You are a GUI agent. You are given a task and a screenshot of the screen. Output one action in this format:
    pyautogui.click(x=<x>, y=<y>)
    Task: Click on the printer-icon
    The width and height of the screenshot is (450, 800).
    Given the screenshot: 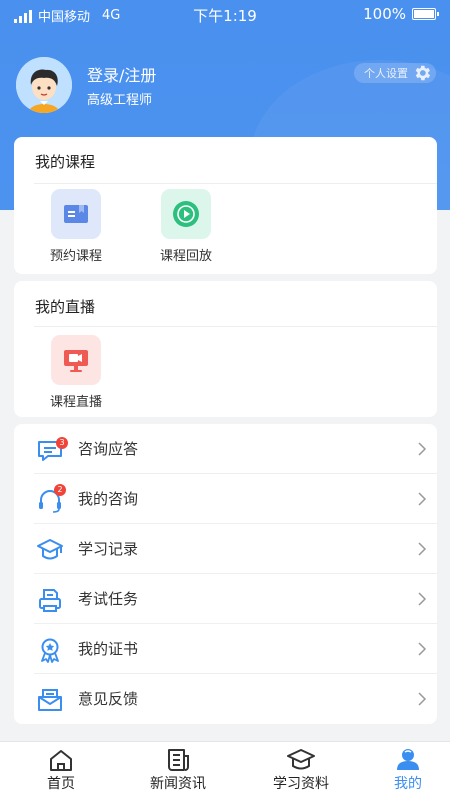 What is the action you would take?
    pyautogui.click(x=50, y=600)
    